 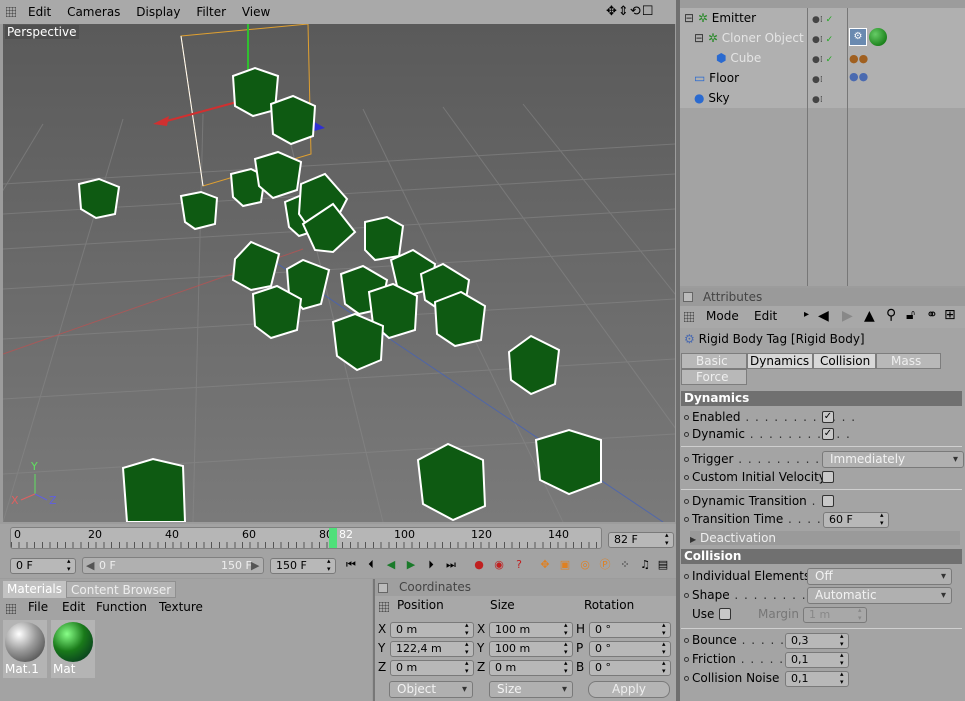 I want to click on pos-key-icon: ✥, so click(x=545, y=565).